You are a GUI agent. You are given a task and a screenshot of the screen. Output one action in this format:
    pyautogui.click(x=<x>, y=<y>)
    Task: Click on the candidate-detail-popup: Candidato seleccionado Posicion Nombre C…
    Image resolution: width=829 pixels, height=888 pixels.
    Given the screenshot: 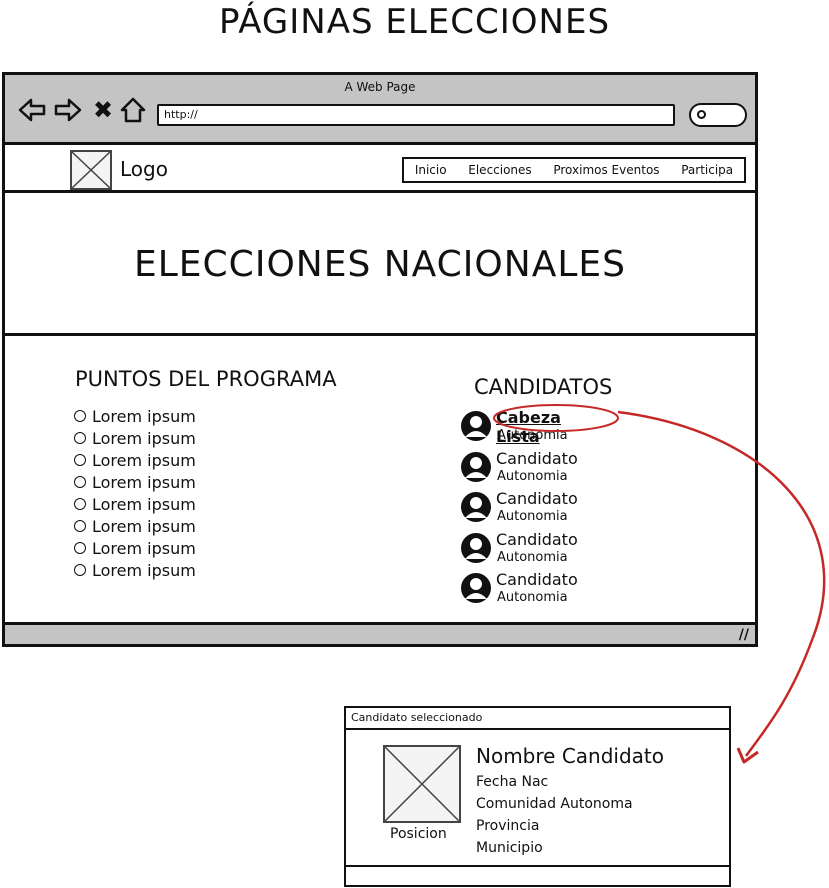 What is the action you would take?
    pyautogui.click(x=537, y=796)
    